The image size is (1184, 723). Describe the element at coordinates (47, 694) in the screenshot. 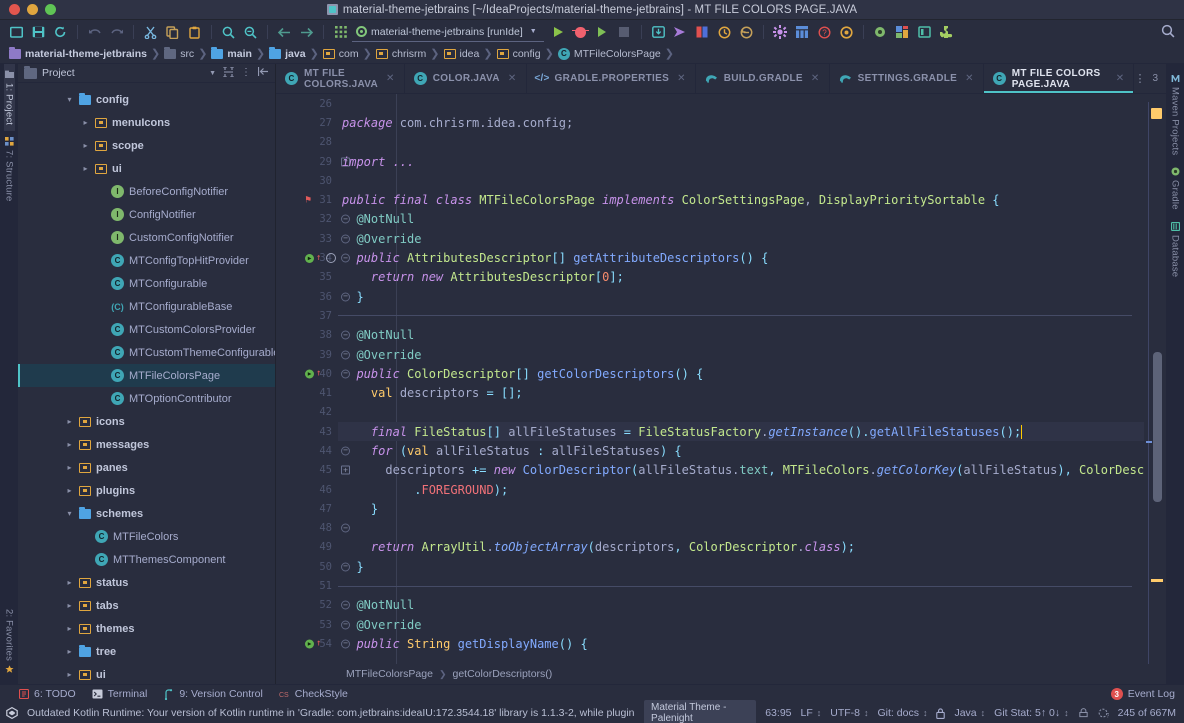

I see `bottom-item-todo: 6: TODO` at that location.